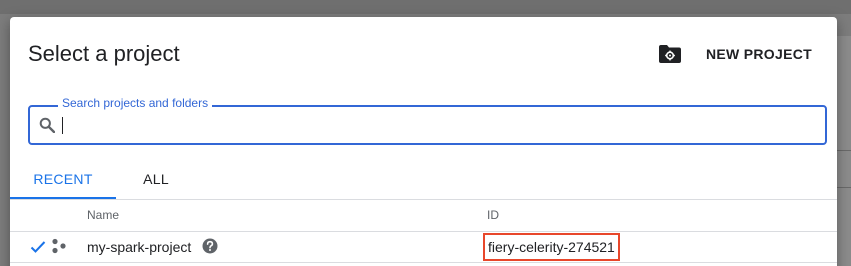 Image resolution: width=851 pixels, height=266 pixels. Describe the element at coordinates (843, 169) in the screenshot. I see `background-panel-row` at that location.